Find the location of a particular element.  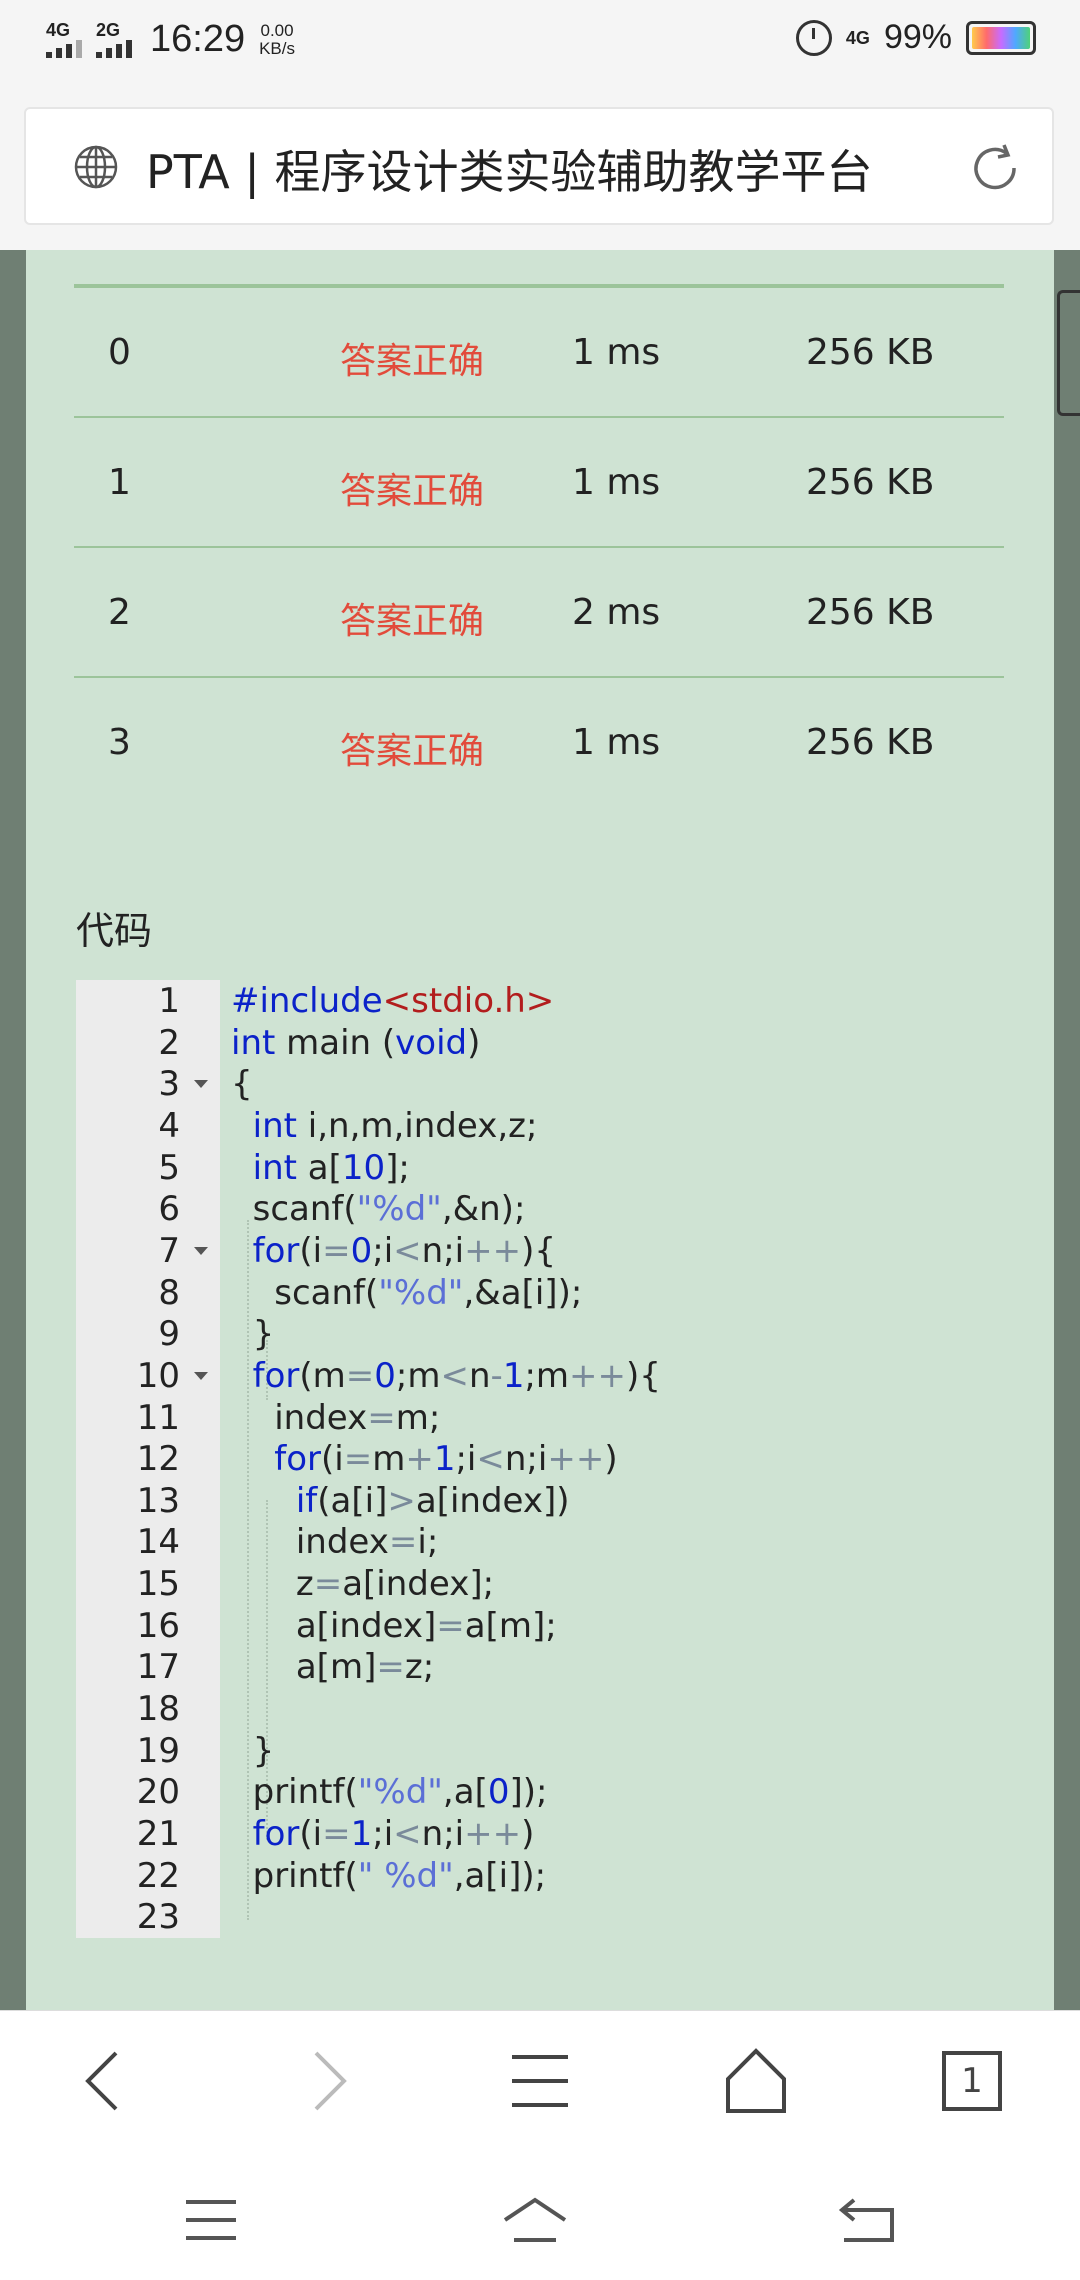

line-number: 8 is located at coordinates (169, 1292).